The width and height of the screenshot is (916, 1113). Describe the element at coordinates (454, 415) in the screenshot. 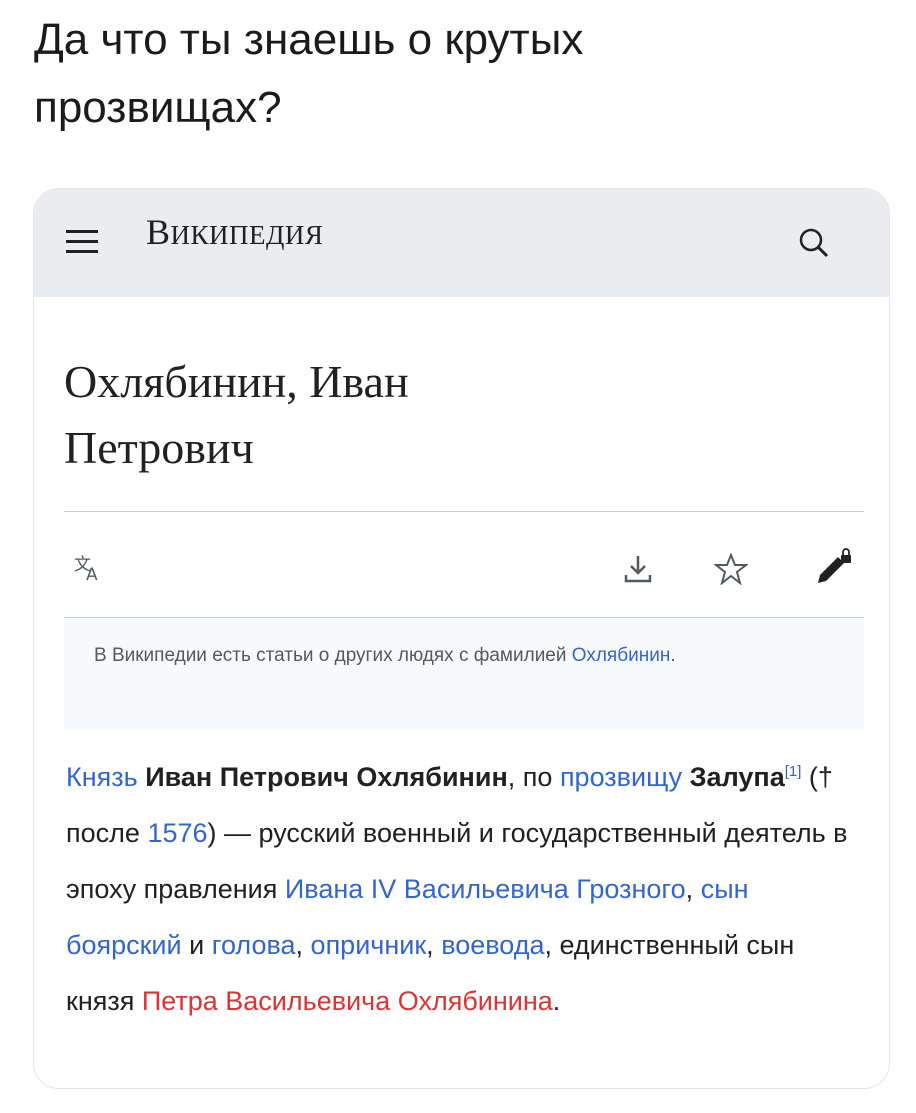

I see `article-title: Охлябинин, Иван Петрович` at that location.